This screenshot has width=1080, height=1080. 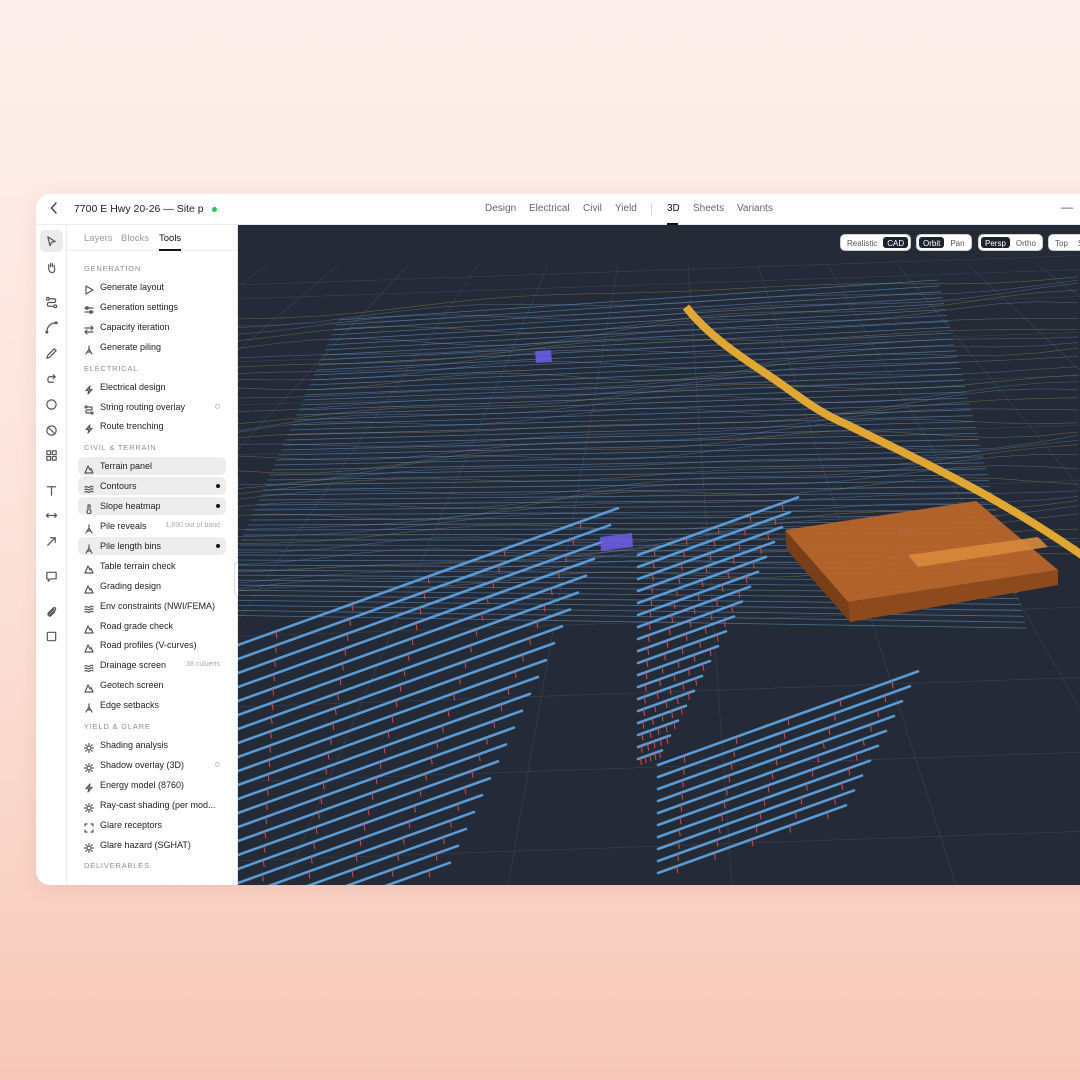 I want to click on back-icon, so click(x=56, y=209).